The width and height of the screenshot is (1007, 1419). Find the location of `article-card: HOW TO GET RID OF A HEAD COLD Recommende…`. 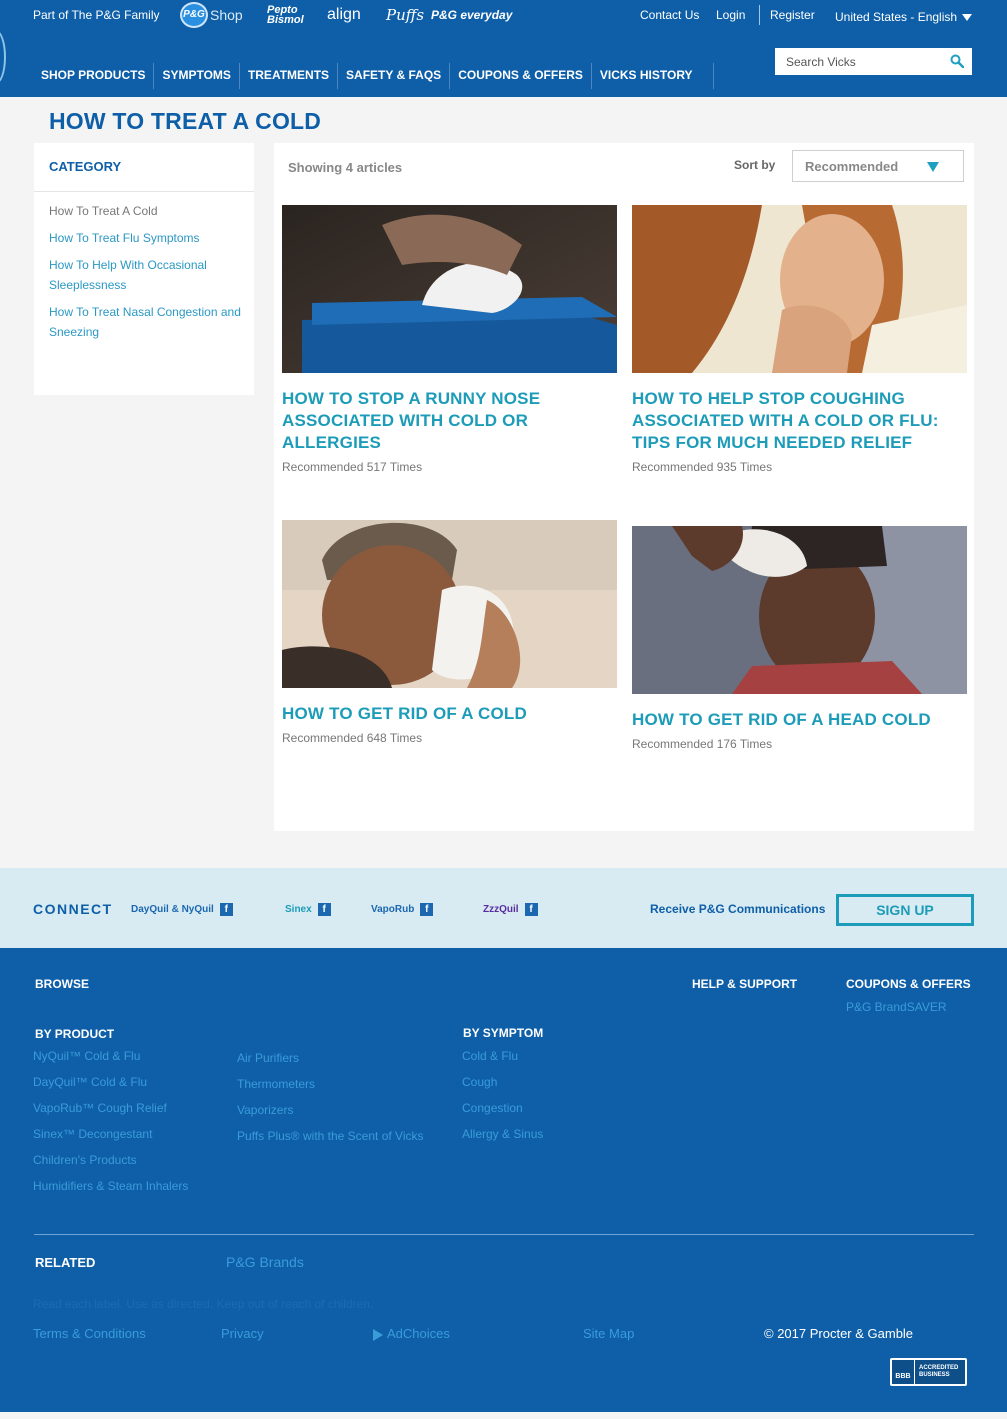

article-card: HOW TO GET RID OF A HEAD COLD Recommende… is located at coordinates (799, 638).